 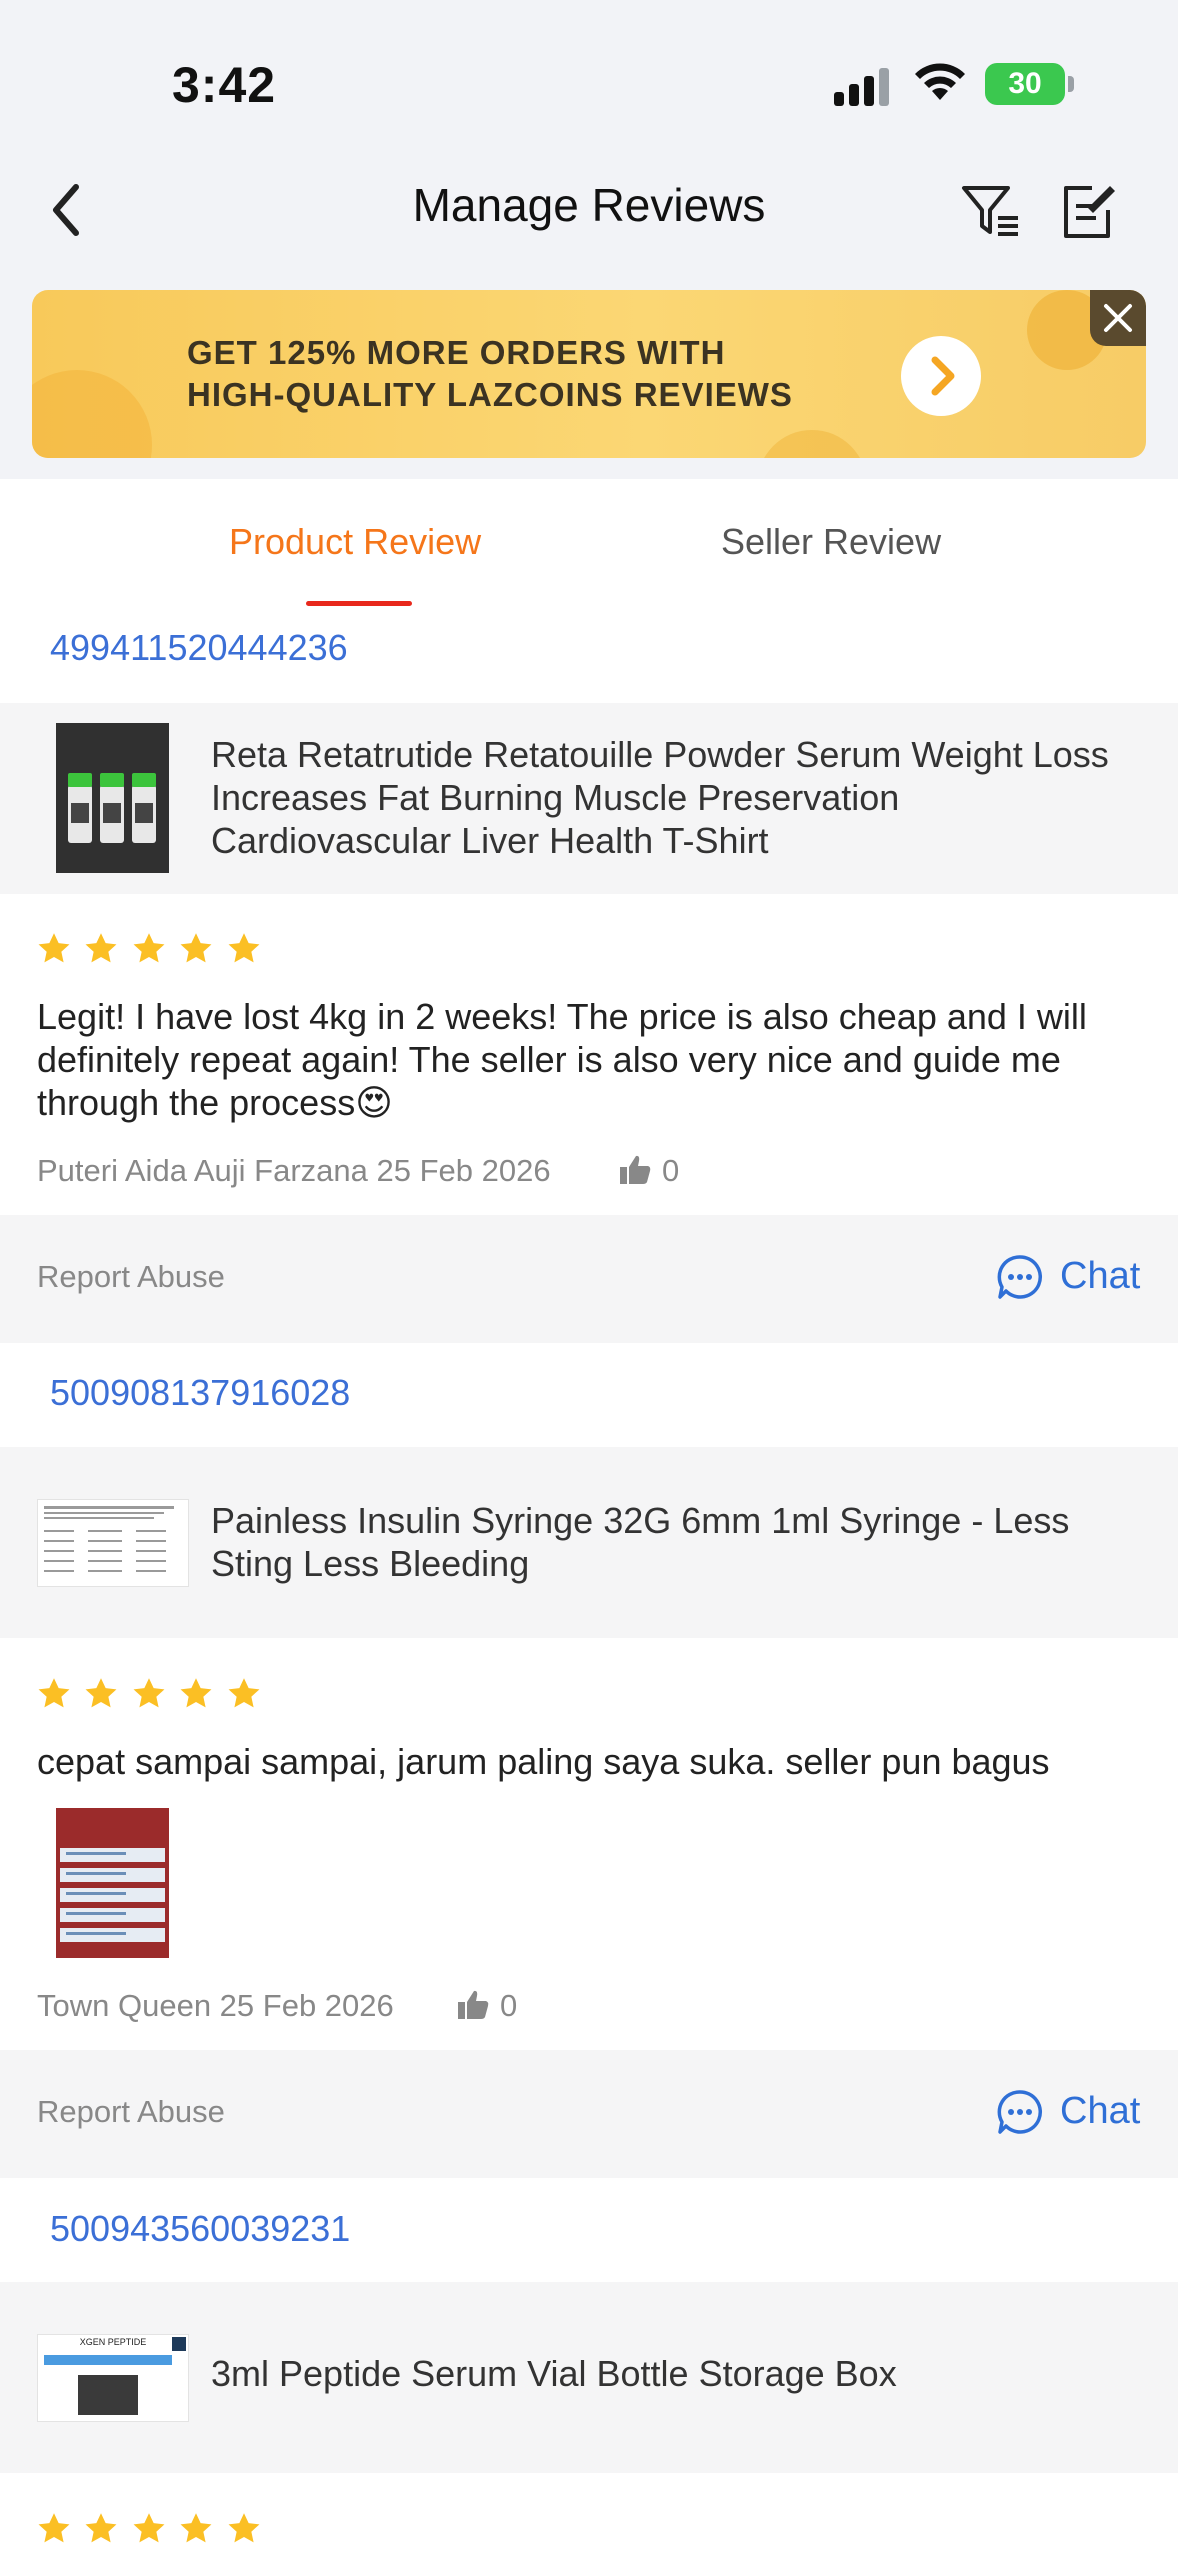 I want to click on wifi-icon, so click(x=940, y=81).